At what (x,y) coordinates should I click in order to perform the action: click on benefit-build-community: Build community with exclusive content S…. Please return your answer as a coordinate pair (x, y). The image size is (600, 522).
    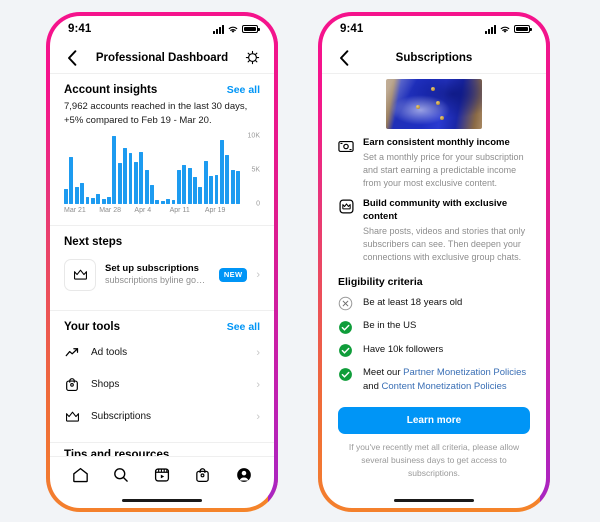
    Looking at the image, I should click on (434, 227).